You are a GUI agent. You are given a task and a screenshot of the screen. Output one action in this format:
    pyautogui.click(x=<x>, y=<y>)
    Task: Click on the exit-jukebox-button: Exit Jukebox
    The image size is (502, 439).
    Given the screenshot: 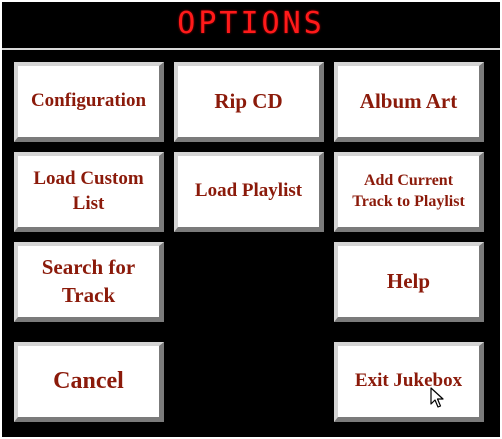 What is the action you would take?
    pyautogui.click(x=409, y=382)
    